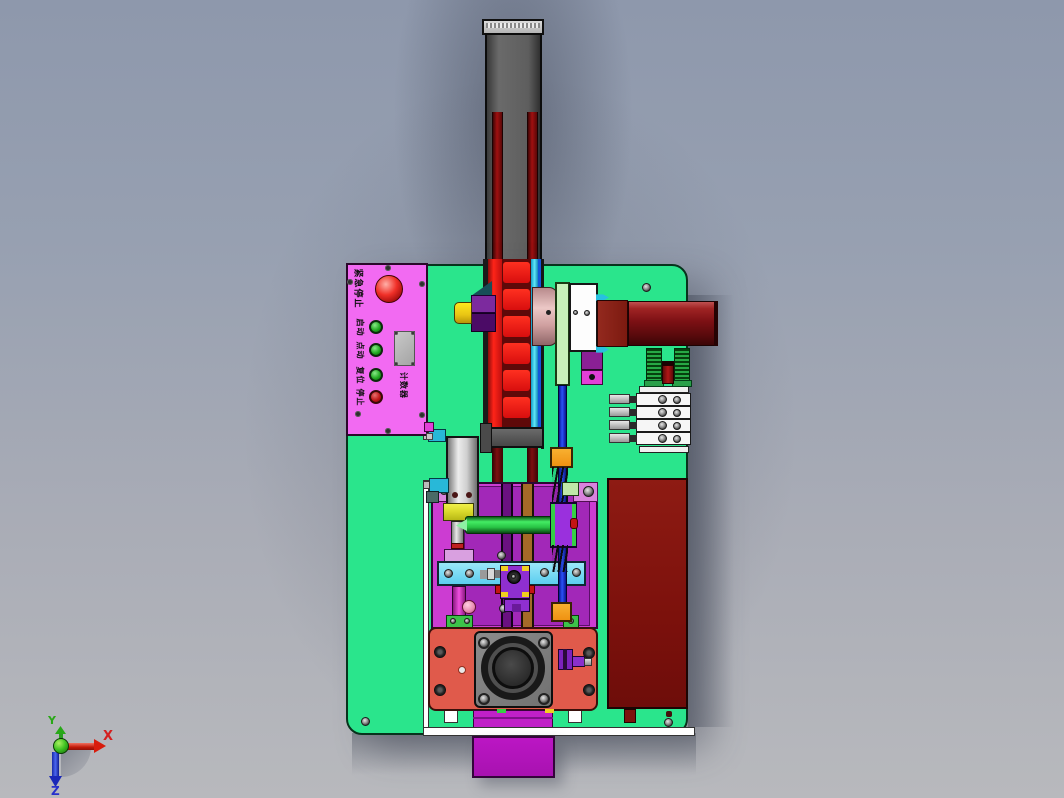 This screenshot has height=798, width=1064. What do you see at coordinates (592, 360) in the screenshot?
I see `purple-bracket` at bounding box center [592, 360].